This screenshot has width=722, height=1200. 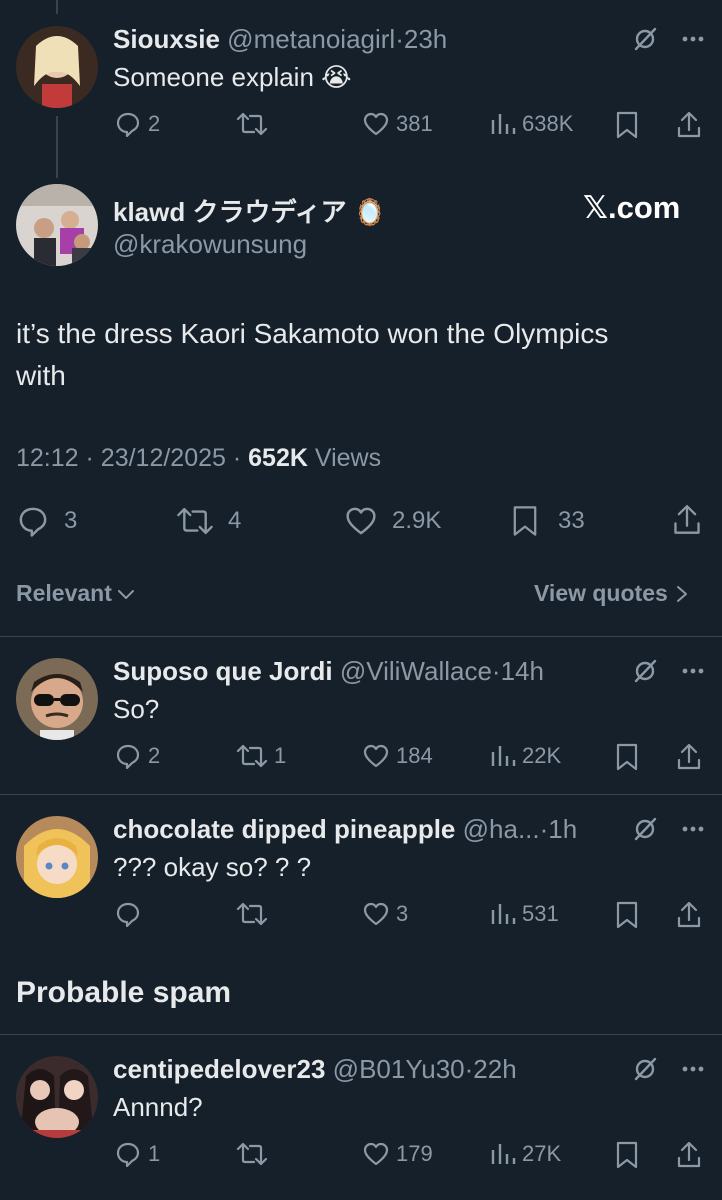 I want to click on reply-button: 1, so click(x=137, y=1154).